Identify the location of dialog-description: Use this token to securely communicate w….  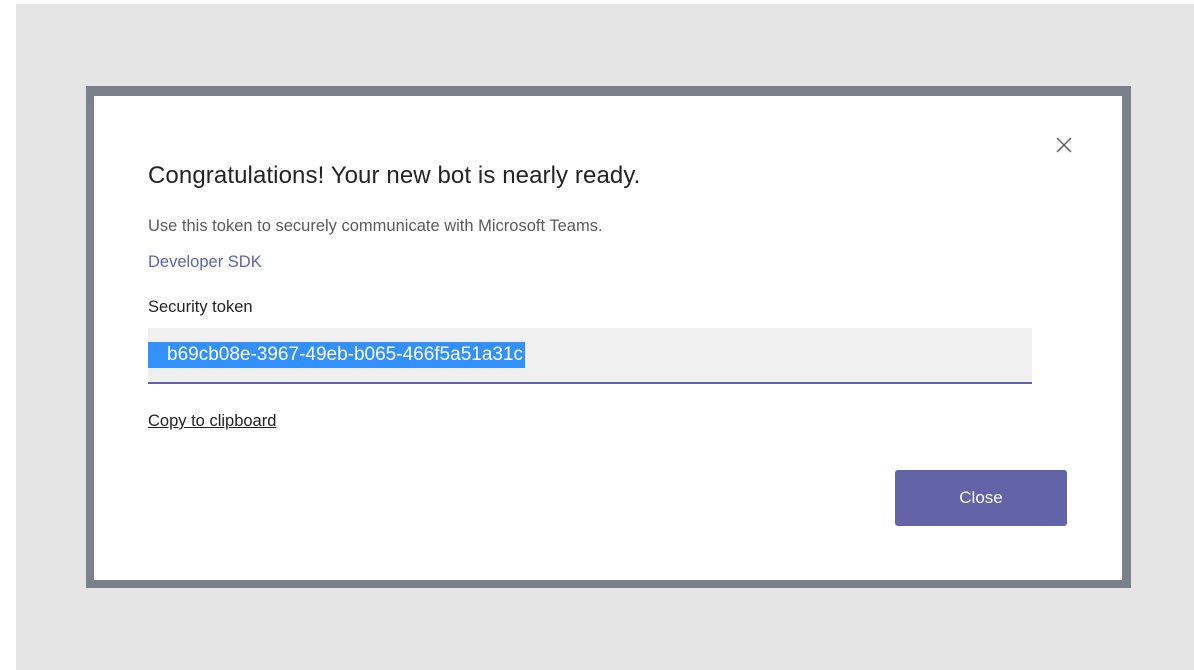
(375, 226).